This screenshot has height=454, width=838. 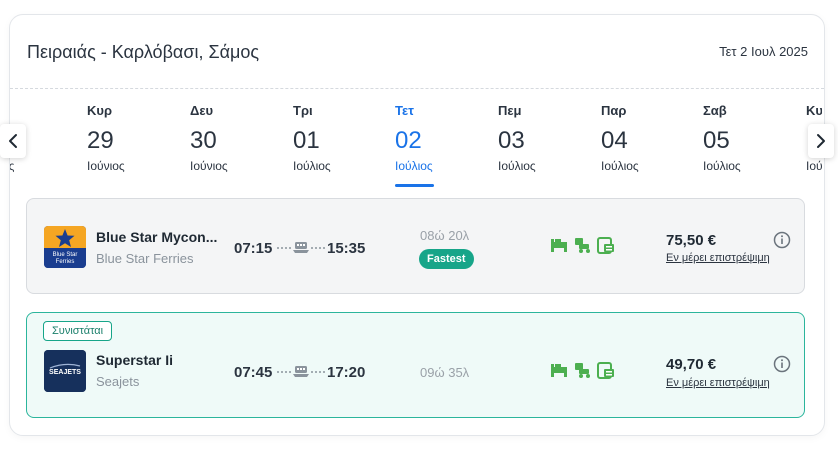 I want to click on operator-logo-blue-star: Blue Star Ferries, so click(x=65, y=247).